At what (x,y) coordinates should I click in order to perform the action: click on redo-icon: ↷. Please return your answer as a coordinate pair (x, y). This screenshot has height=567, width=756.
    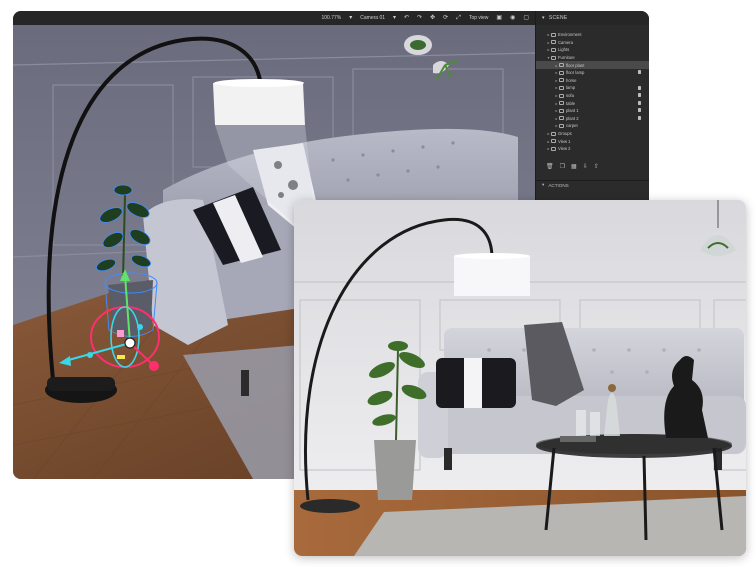
    Looking at the image, I should click on (419, 18).